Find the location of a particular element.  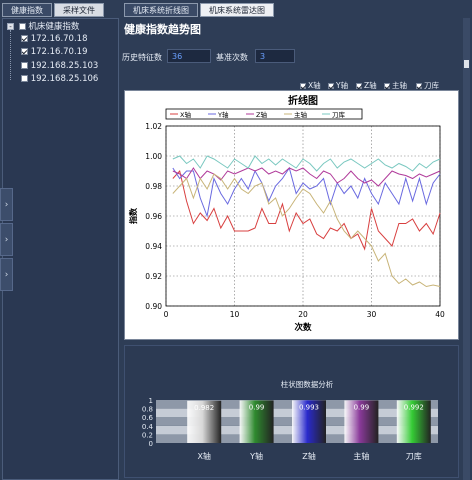

vertical-scrollbar is located at coordinates (466, 249).